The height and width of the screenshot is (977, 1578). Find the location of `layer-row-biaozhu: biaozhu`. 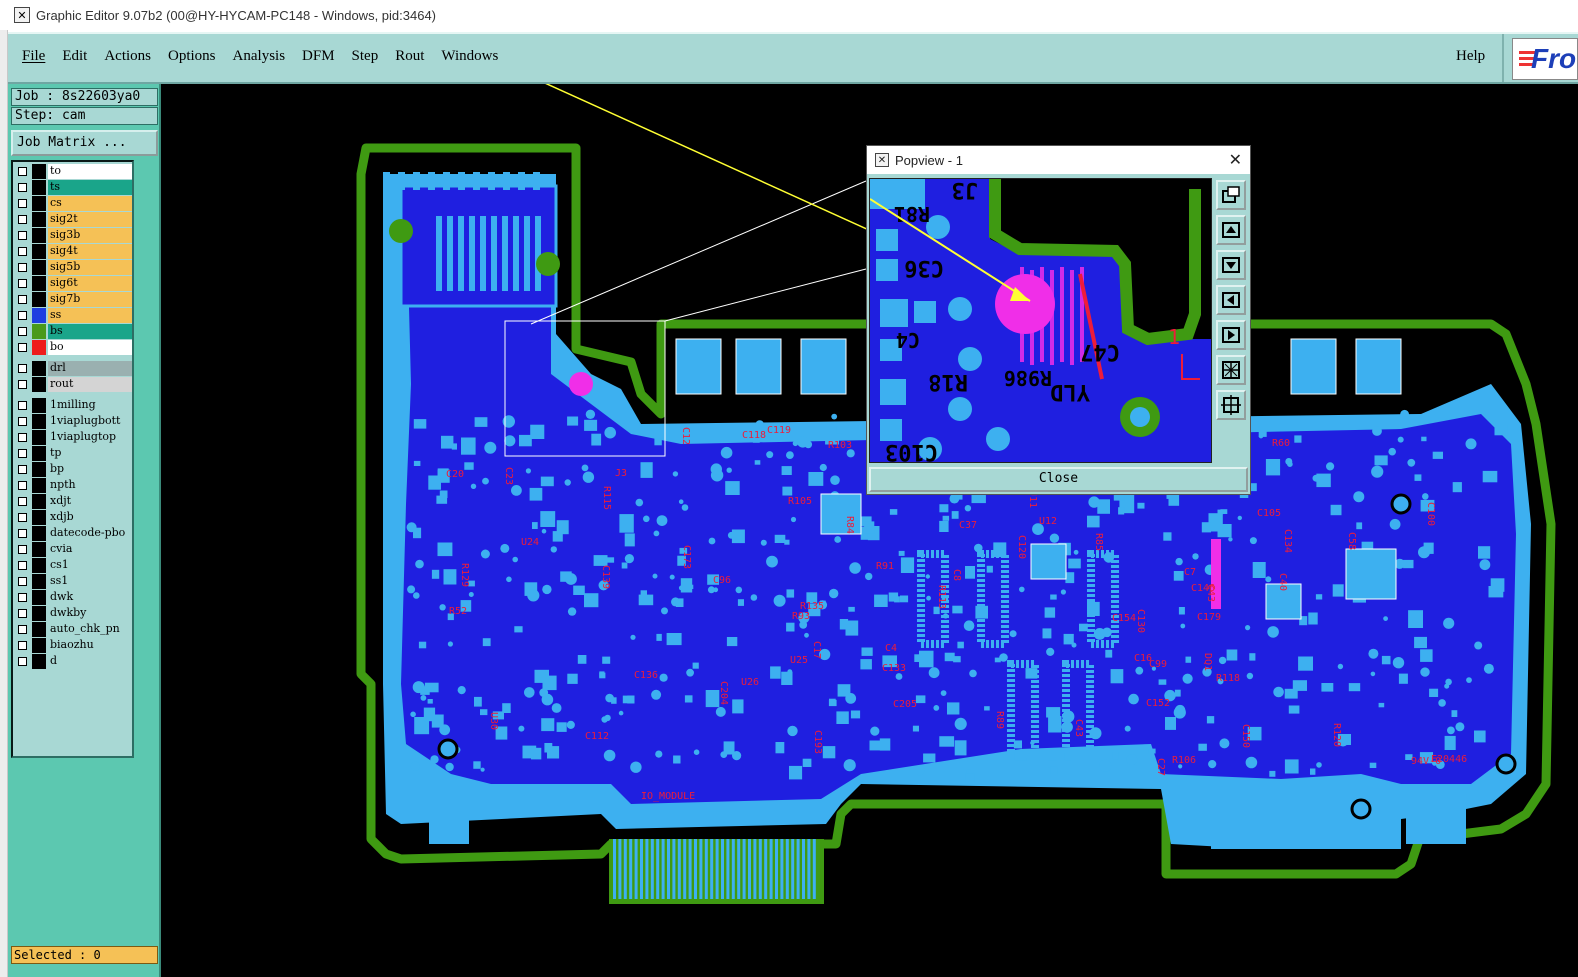

layer-row-biaozhu: biaozhu is located at coordinates (73, 645).